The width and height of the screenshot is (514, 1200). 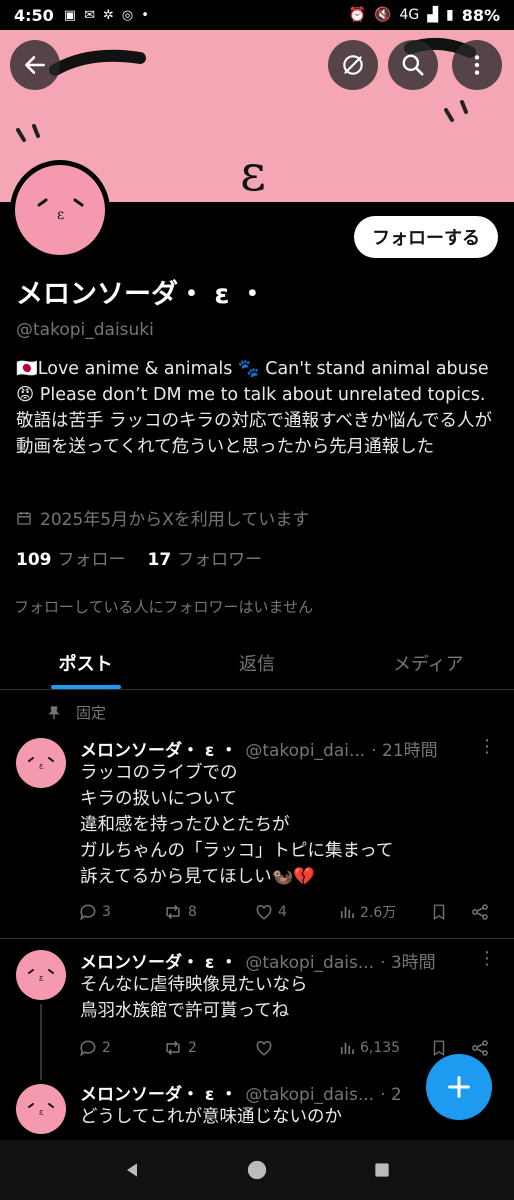 What do you see at coordinates (139, 557) in the screenshot?
I see `follow-stats: 109 フォロー 17 フォロワー` at bounding box center [139, 557].